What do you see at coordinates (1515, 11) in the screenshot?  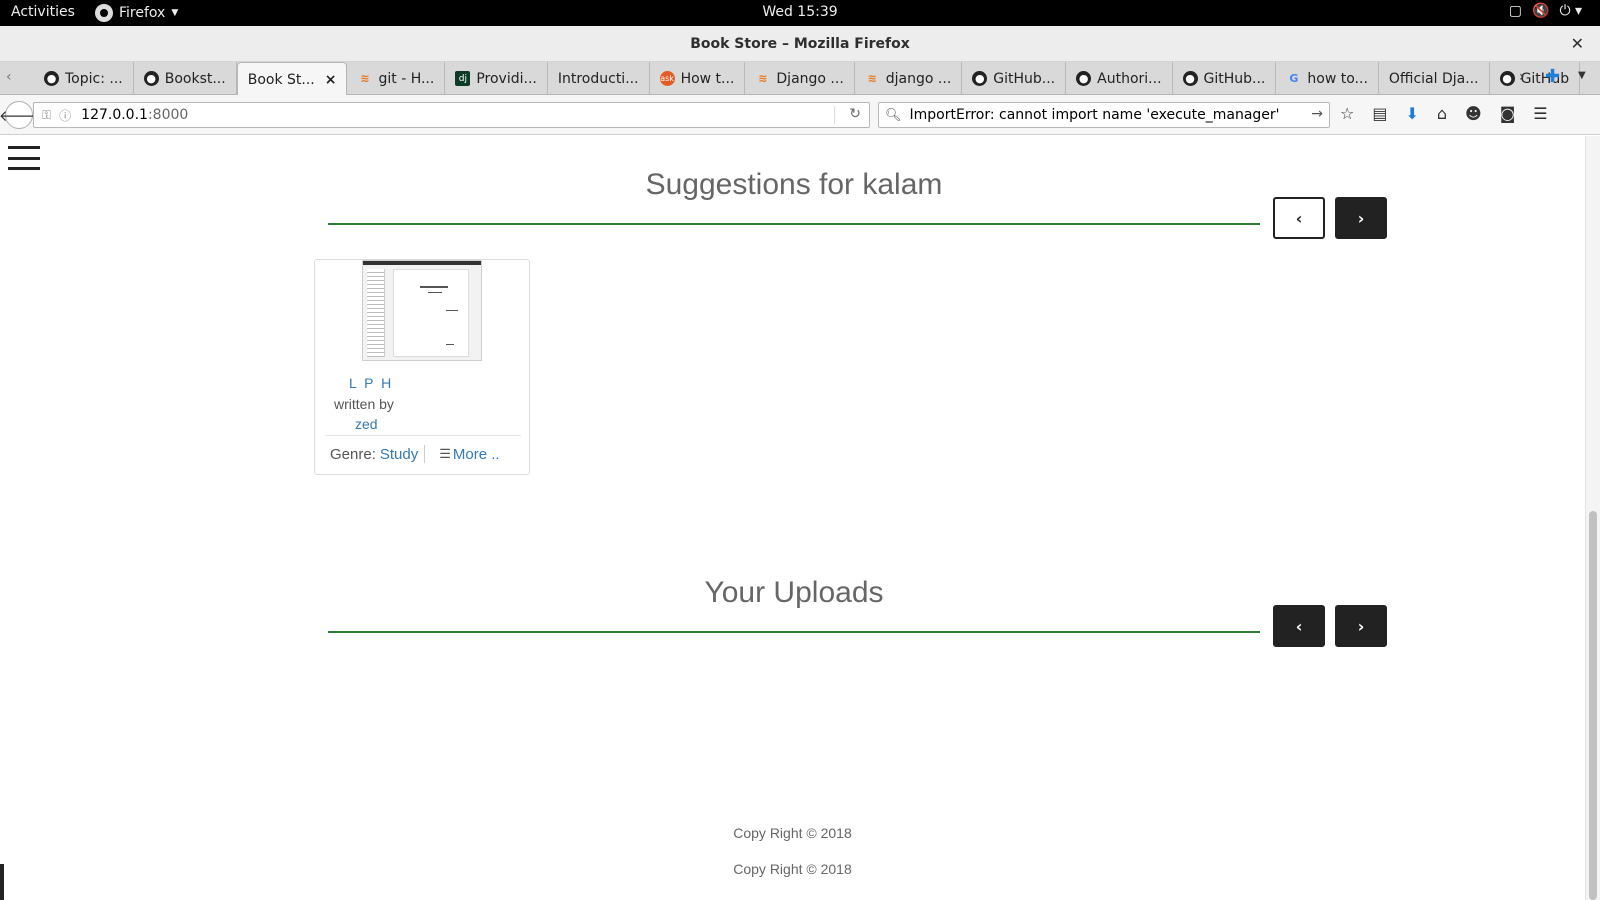 I see `window-icon: ▢` at bounding box center [1515, 11].